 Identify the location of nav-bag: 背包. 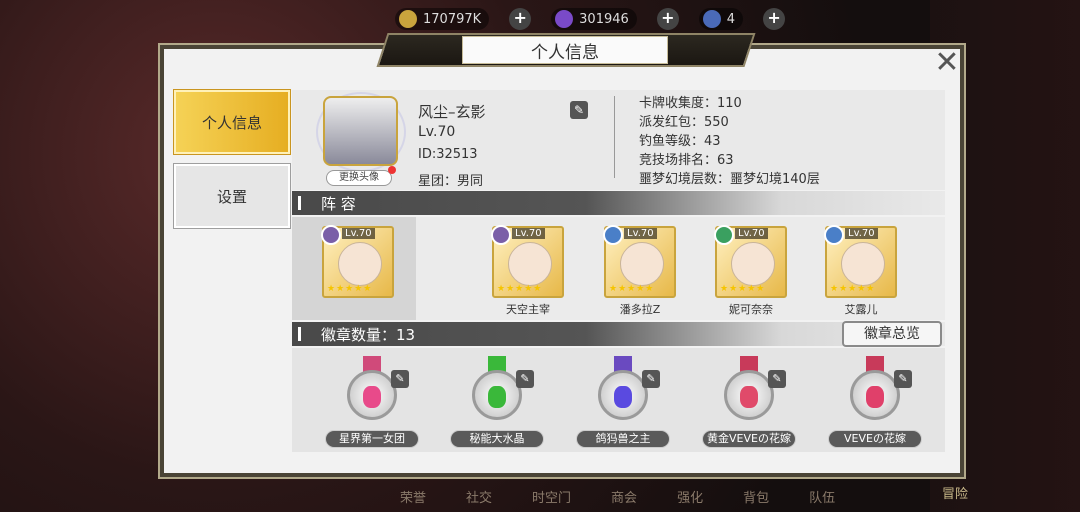
(756, 496).